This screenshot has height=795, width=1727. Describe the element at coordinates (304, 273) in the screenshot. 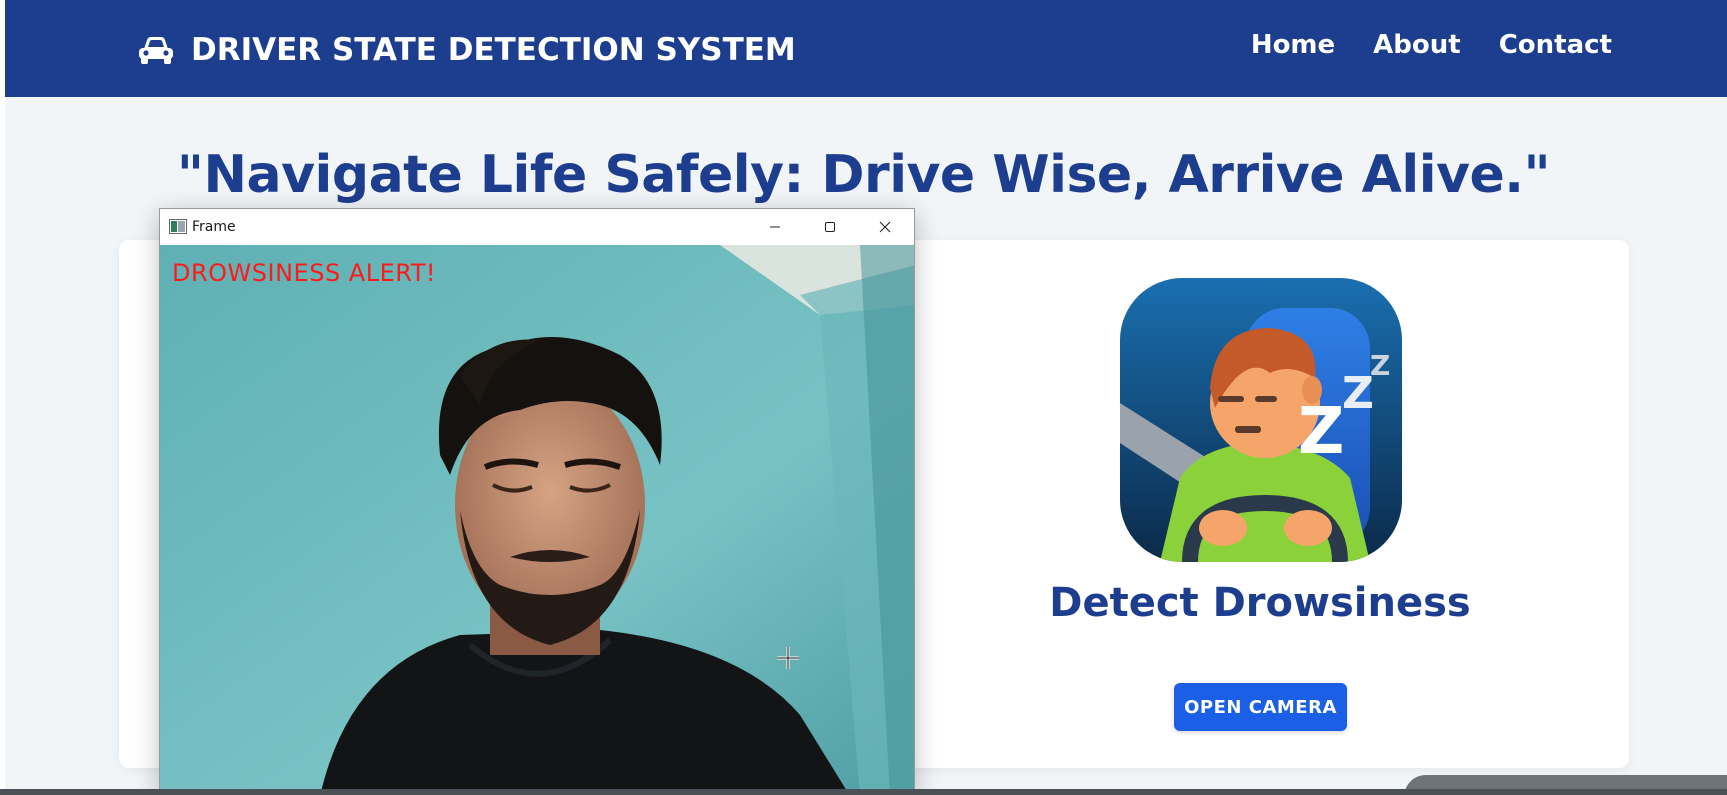

I see `drowsiness-alert-text: DROWSINESS ALERT!` at that location.